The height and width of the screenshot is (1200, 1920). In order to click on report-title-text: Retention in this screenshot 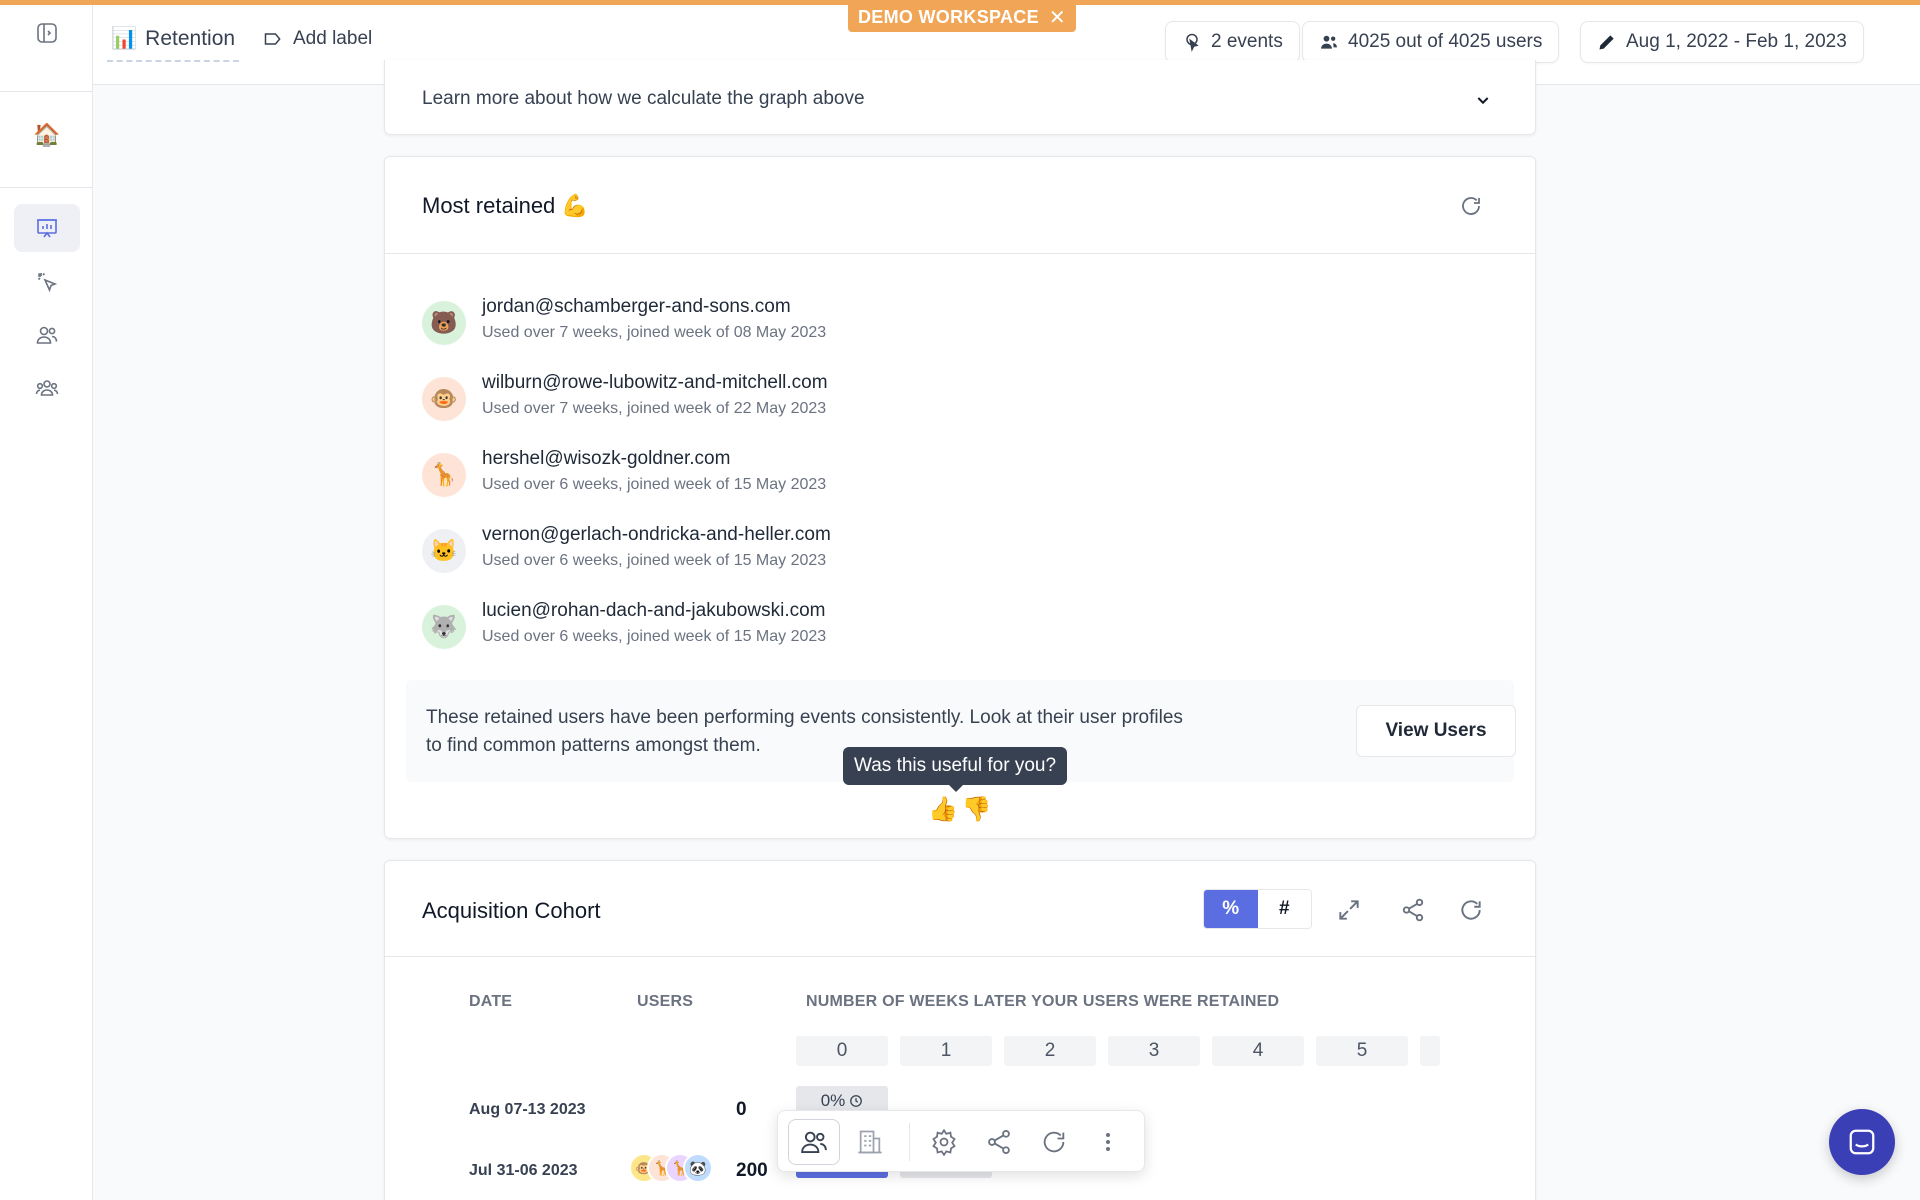, I will do `click(190, 38)`.